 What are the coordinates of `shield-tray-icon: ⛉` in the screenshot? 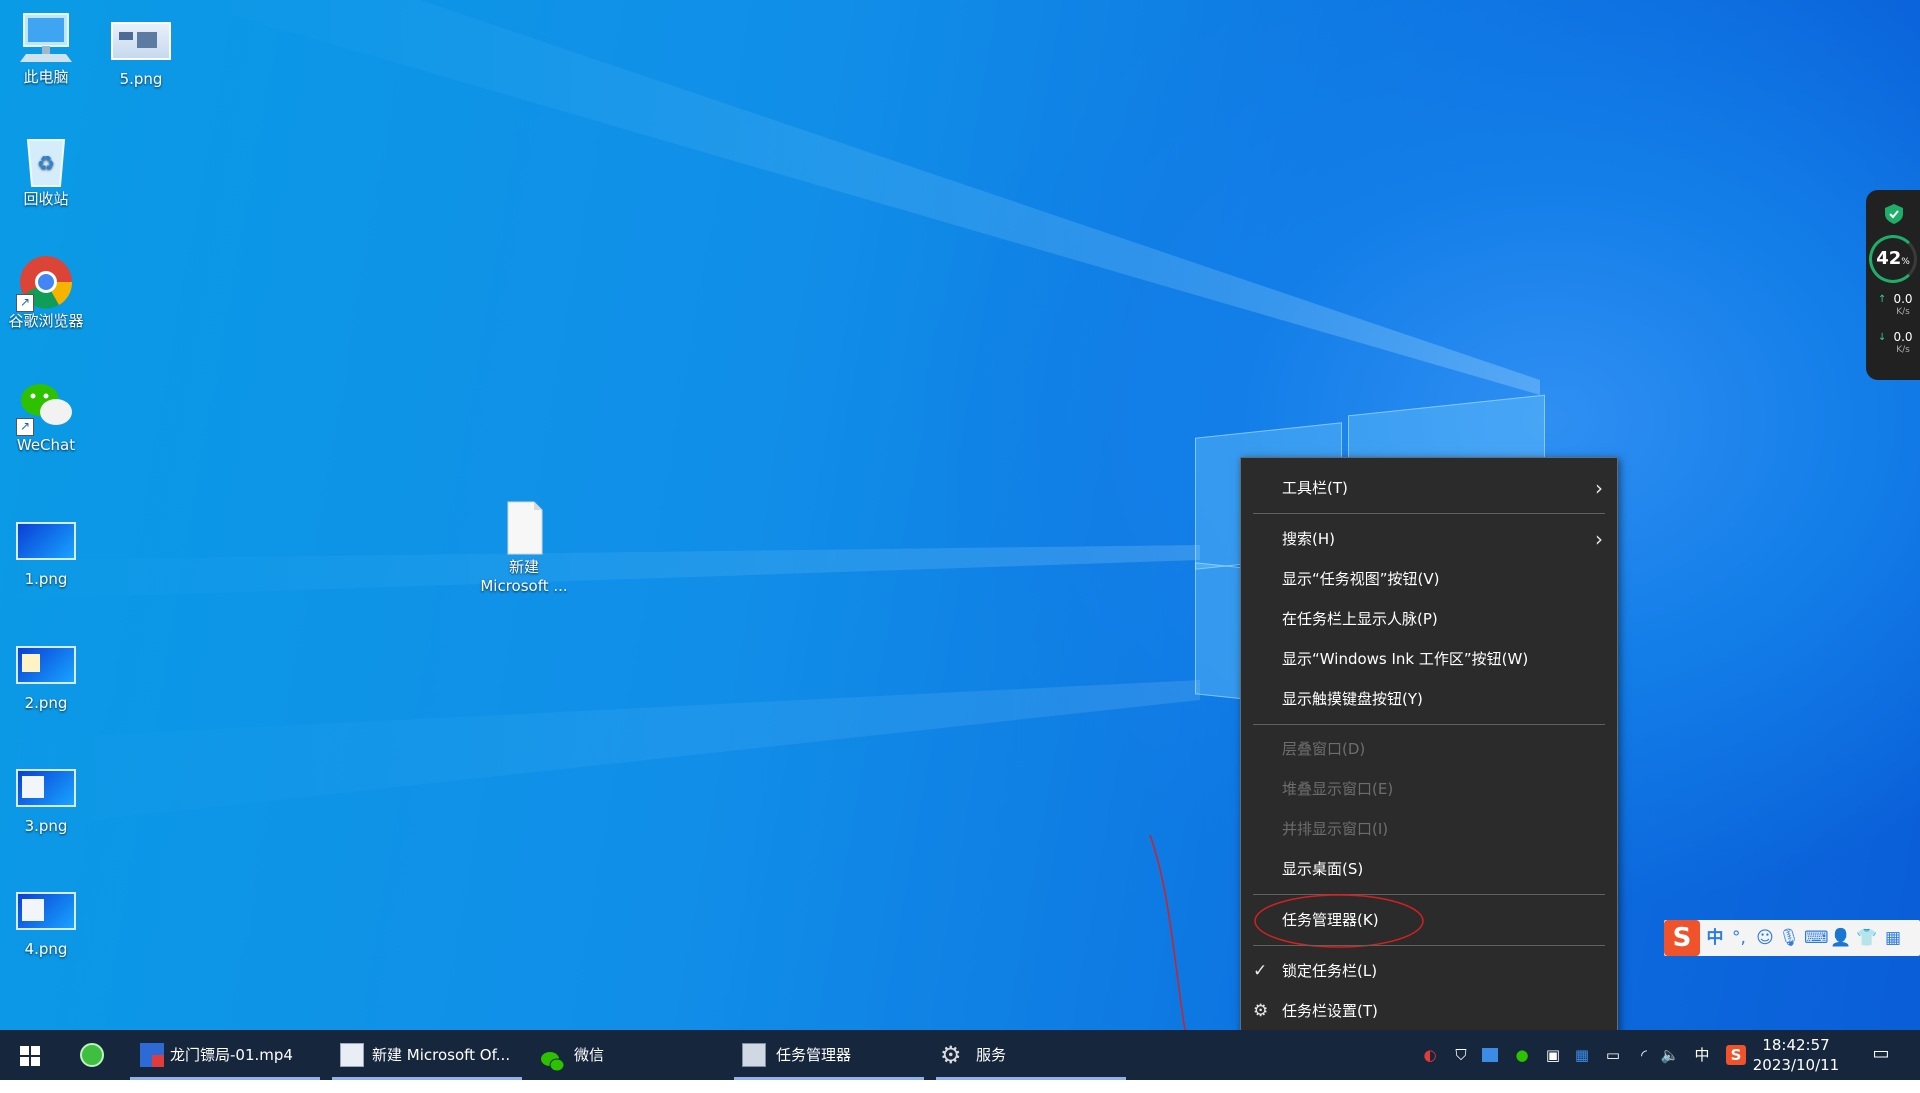 It's located at (1461, 1055).